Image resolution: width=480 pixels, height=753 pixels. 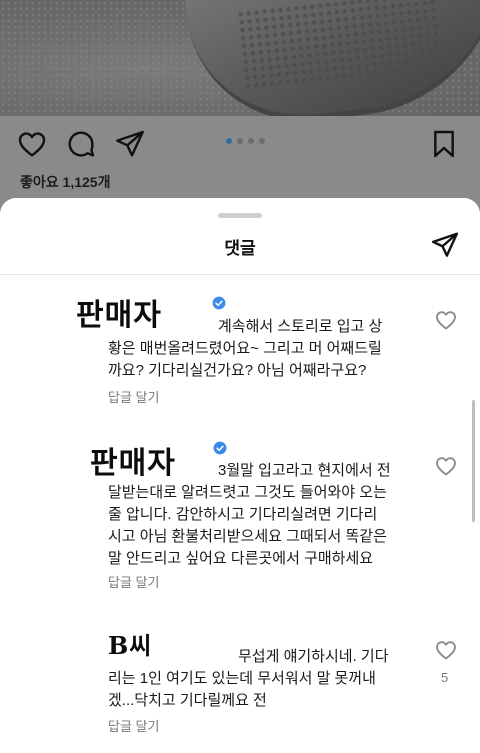 I want to click on carousel-indicator, so click(x=245, y=141).